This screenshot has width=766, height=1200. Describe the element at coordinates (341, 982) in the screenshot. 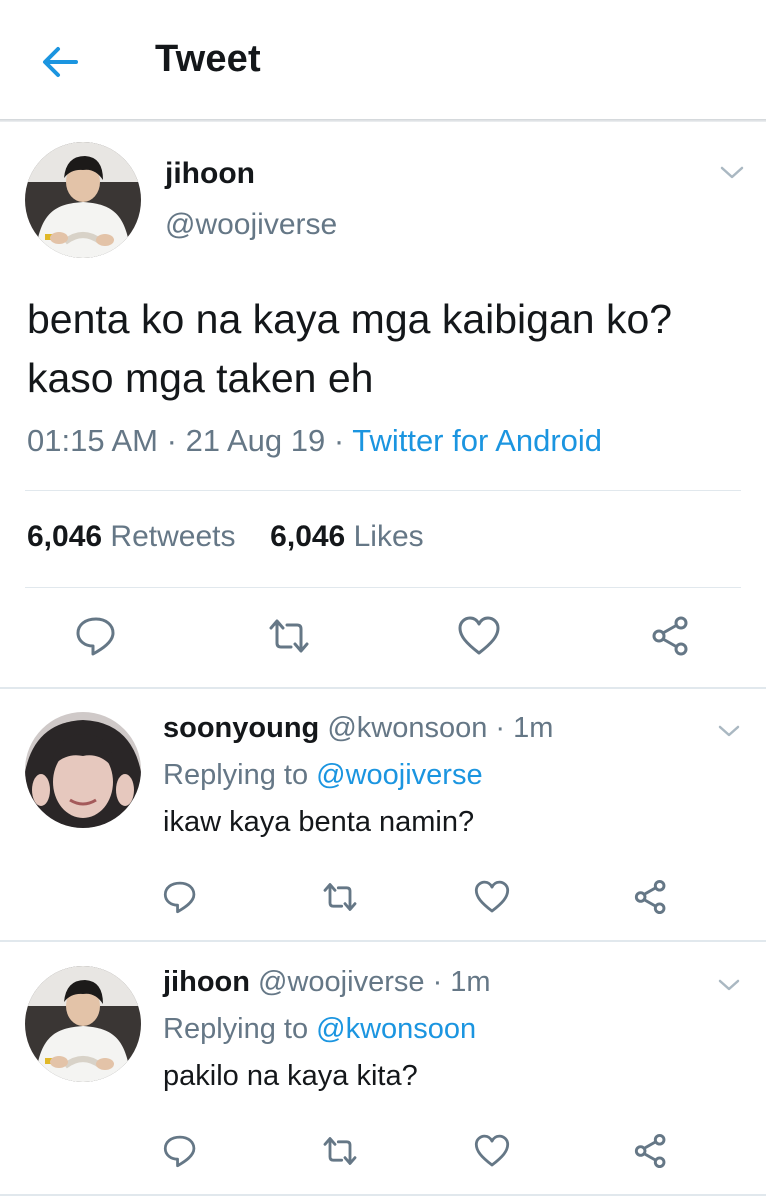

I see `reply-author-handle: @woojiverse` at that location.